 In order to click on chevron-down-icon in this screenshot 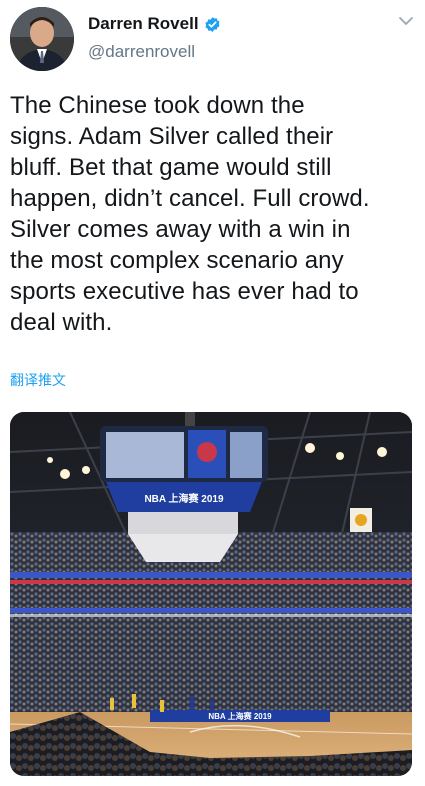, I will do `click(406, 21)`.